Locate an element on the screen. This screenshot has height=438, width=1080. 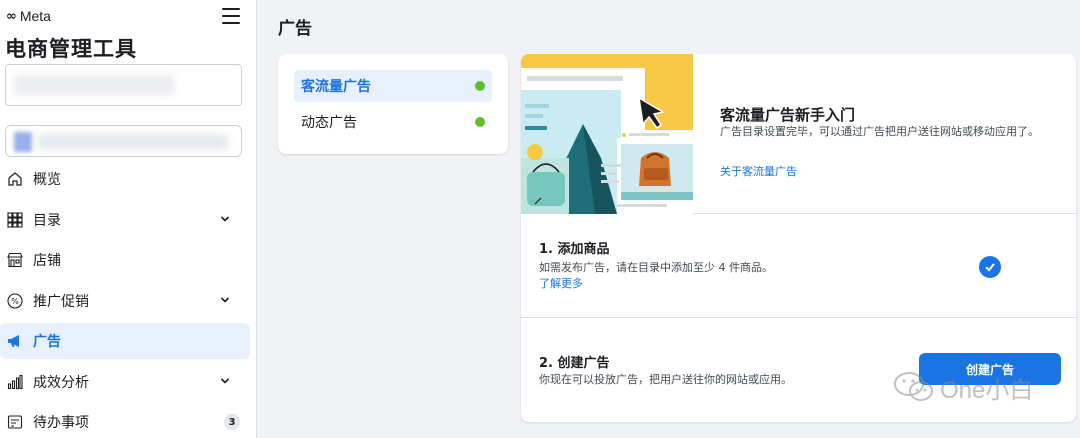
home-icon is located at coordinates (15, 179).